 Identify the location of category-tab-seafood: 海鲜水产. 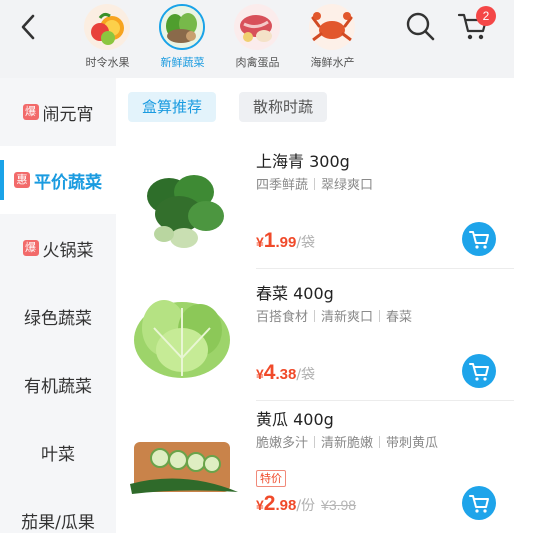
(332, 37).